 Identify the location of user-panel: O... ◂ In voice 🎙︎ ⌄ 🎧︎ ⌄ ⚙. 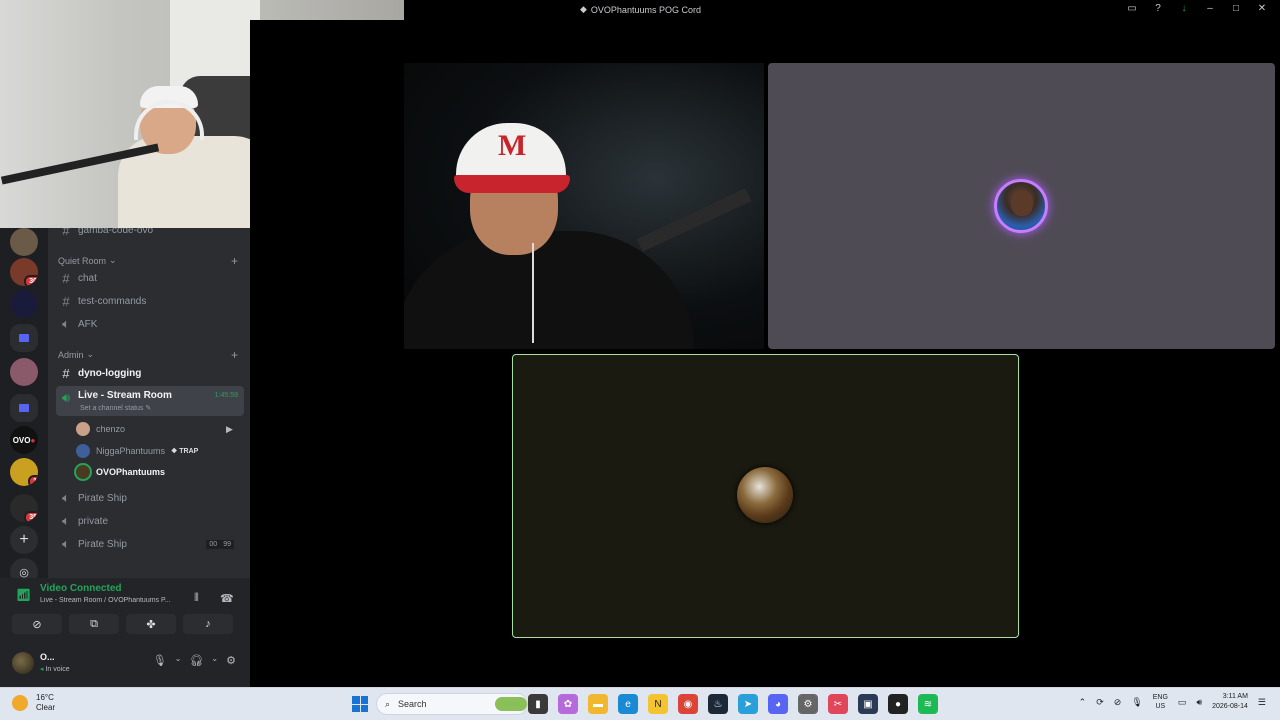
(125, 664).